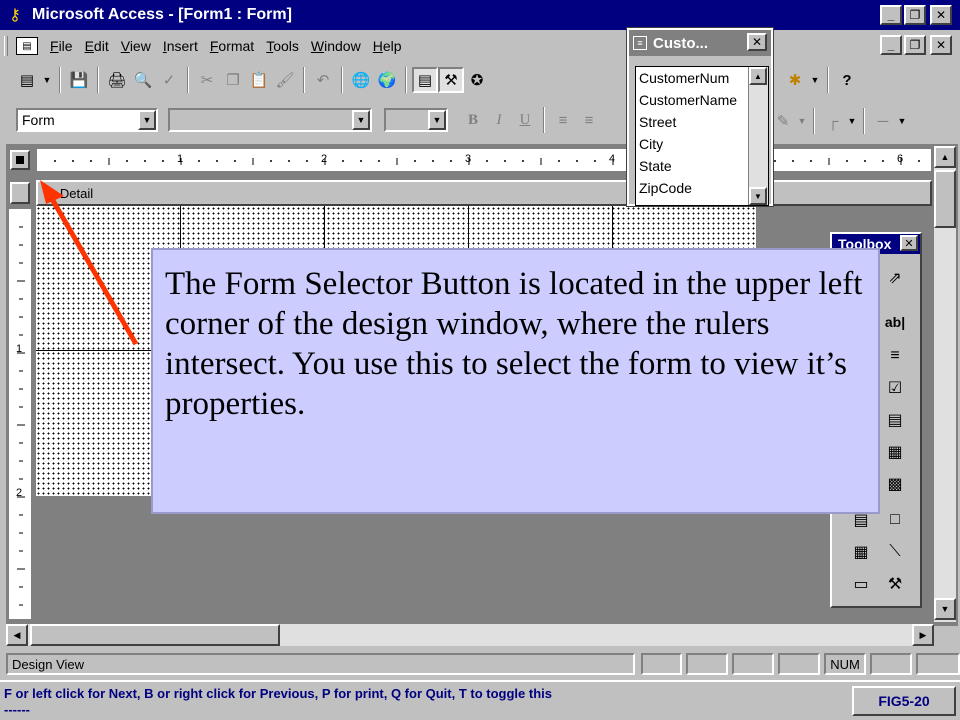 Image resolution: width=960 pixels, height=720 pixels. Describe the element at coordinates (52, 192) in the screenshot. I see `arrow-head` at that location.